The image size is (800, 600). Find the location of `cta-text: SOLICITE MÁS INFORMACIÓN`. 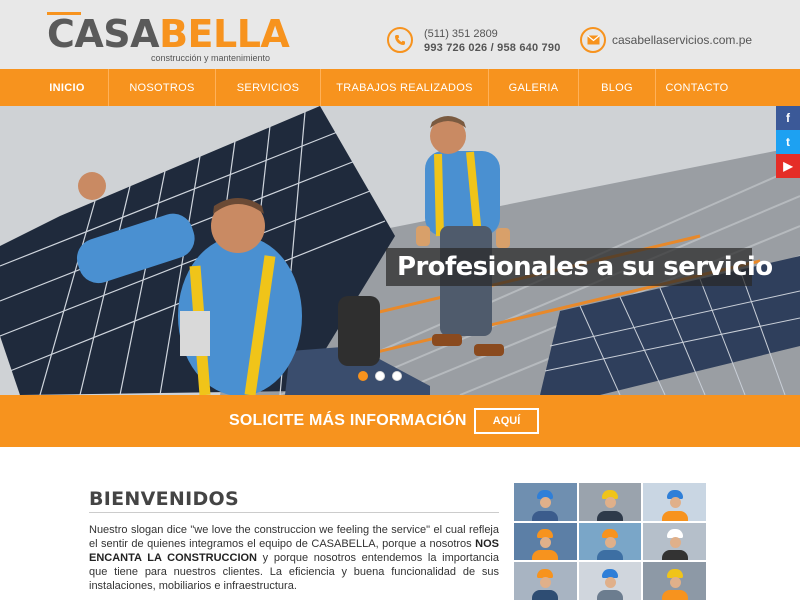

cta-text: SOLICITE MÁS INFORMACIÓN is located at coordinates (348, 420).